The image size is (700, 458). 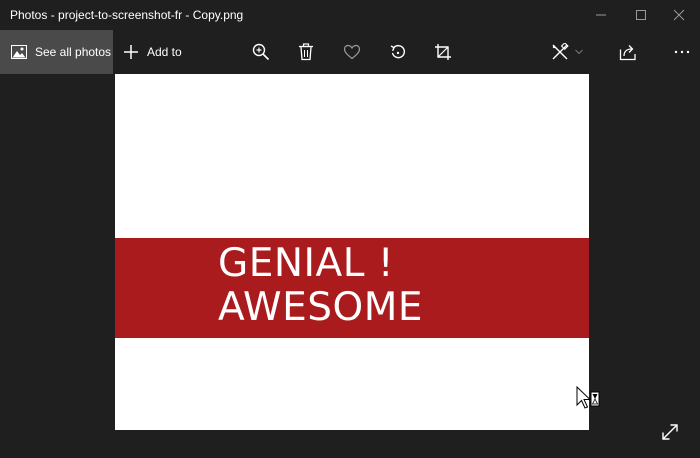 I want to click on crop-button, so click(x=443, y=52).